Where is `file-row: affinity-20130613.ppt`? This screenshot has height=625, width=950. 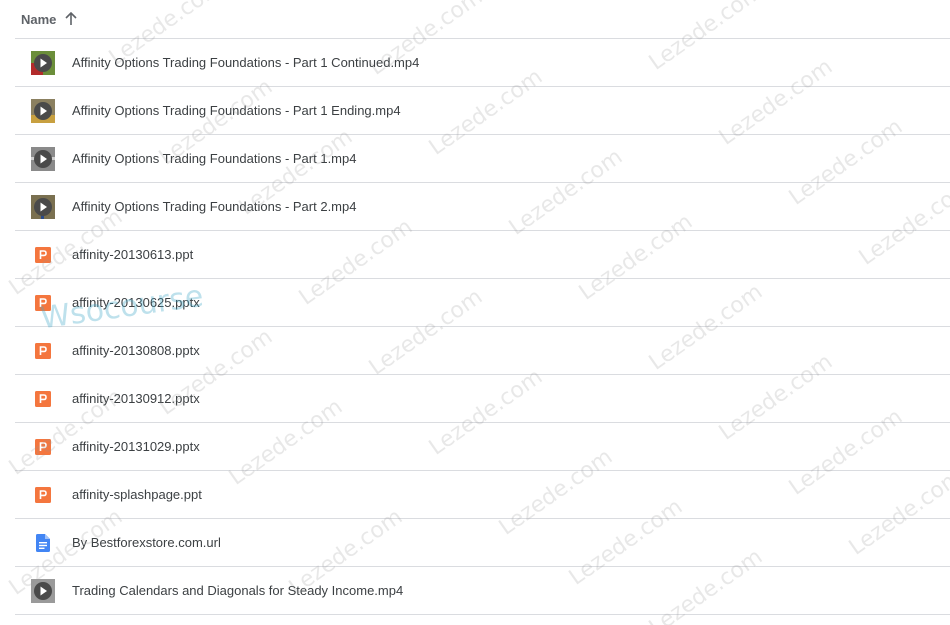
file-row: affinity-20130613.ppt is located at coordinates (482, 255).